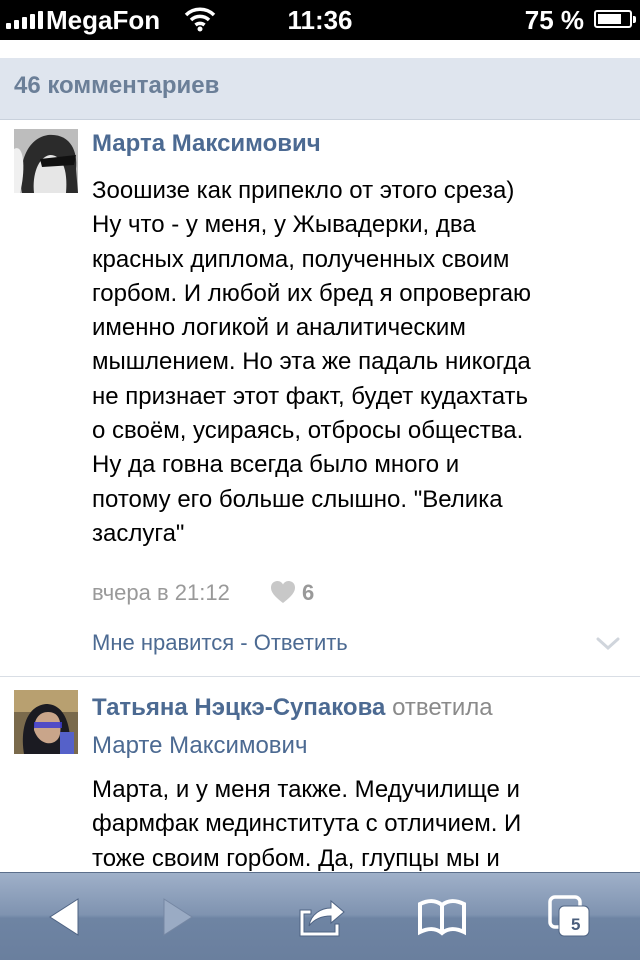  Describe the element at coordinates (206, 144) in the screenshot. I see `comment-author: Марта Максимович` at that location.